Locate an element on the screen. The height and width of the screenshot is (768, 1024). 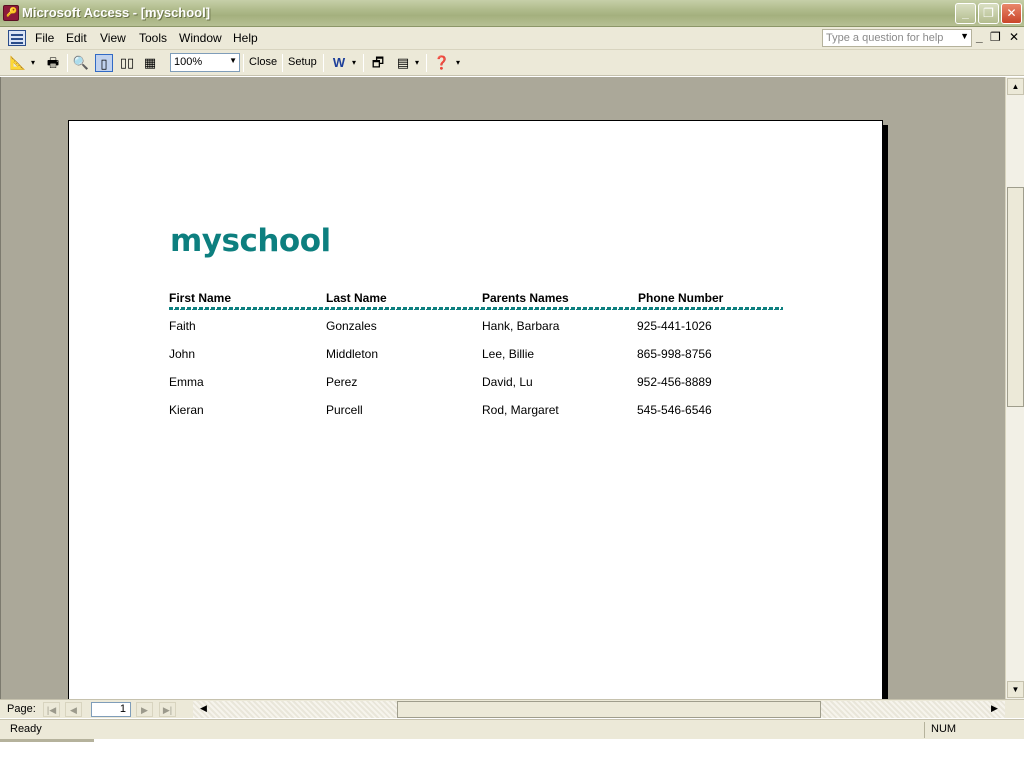
page-number-input: 1 is located at coordinates (111, 709).